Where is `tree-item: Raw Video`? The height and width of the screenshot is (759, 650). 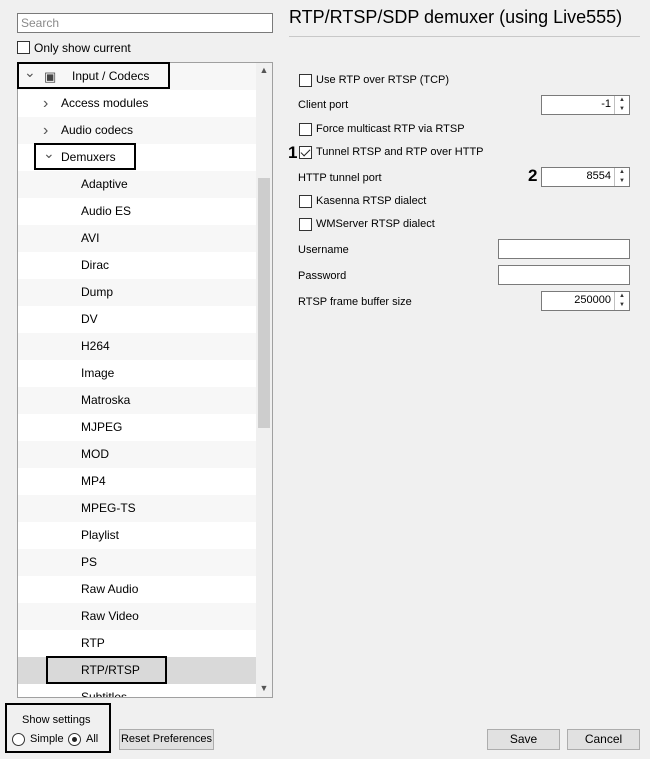 tree-item: Raw Video is located at coordinates (137, 616).